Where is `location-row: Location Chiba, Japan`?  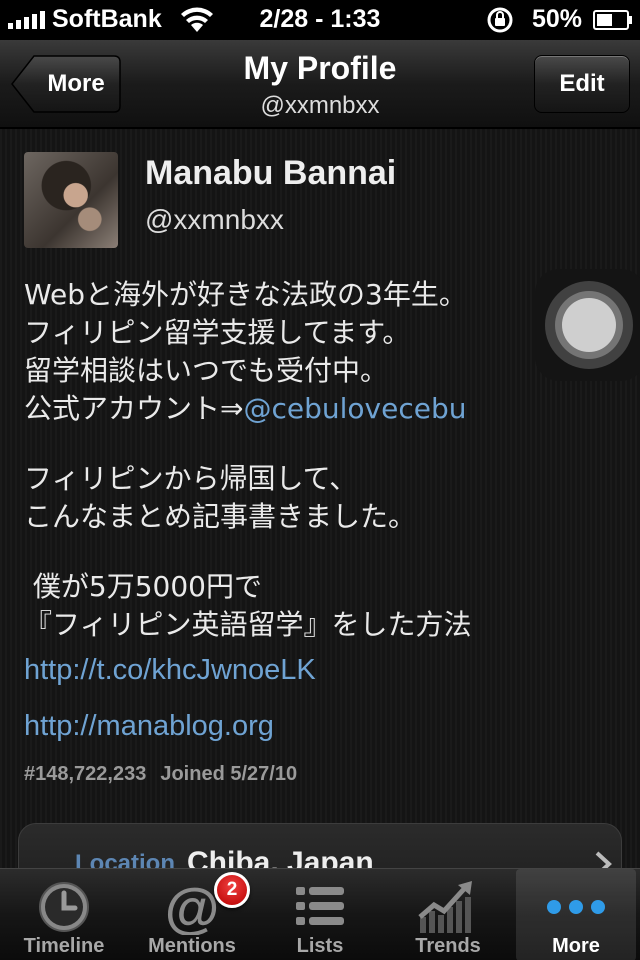 location-row: Location Chiba, Japan is located at coordinates (320, 845).